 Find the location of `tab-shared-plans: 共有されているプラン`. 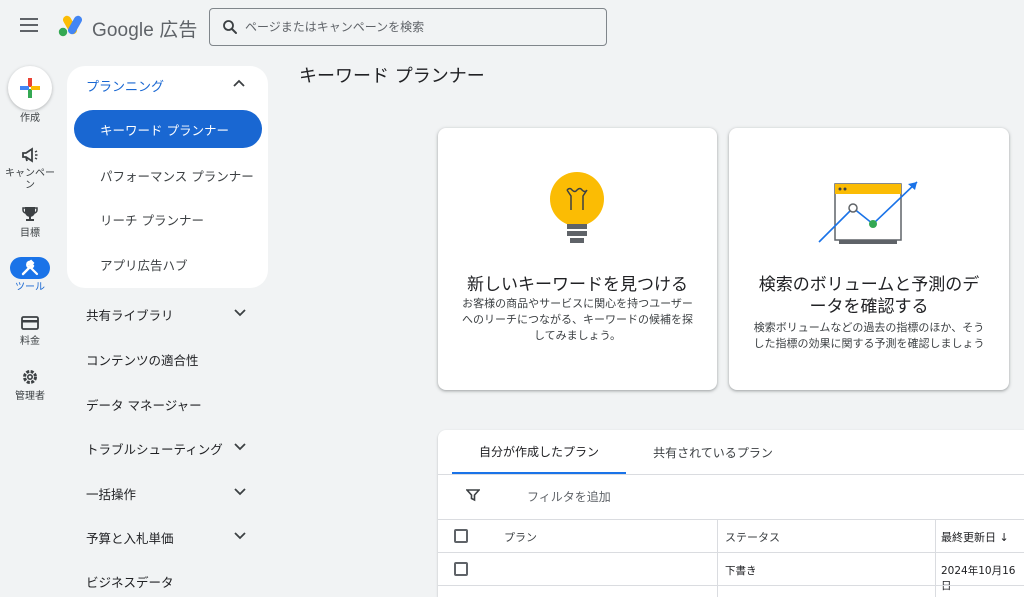

tab-shared-plans: 共有されているプラン is located at coordinates (713, 452).